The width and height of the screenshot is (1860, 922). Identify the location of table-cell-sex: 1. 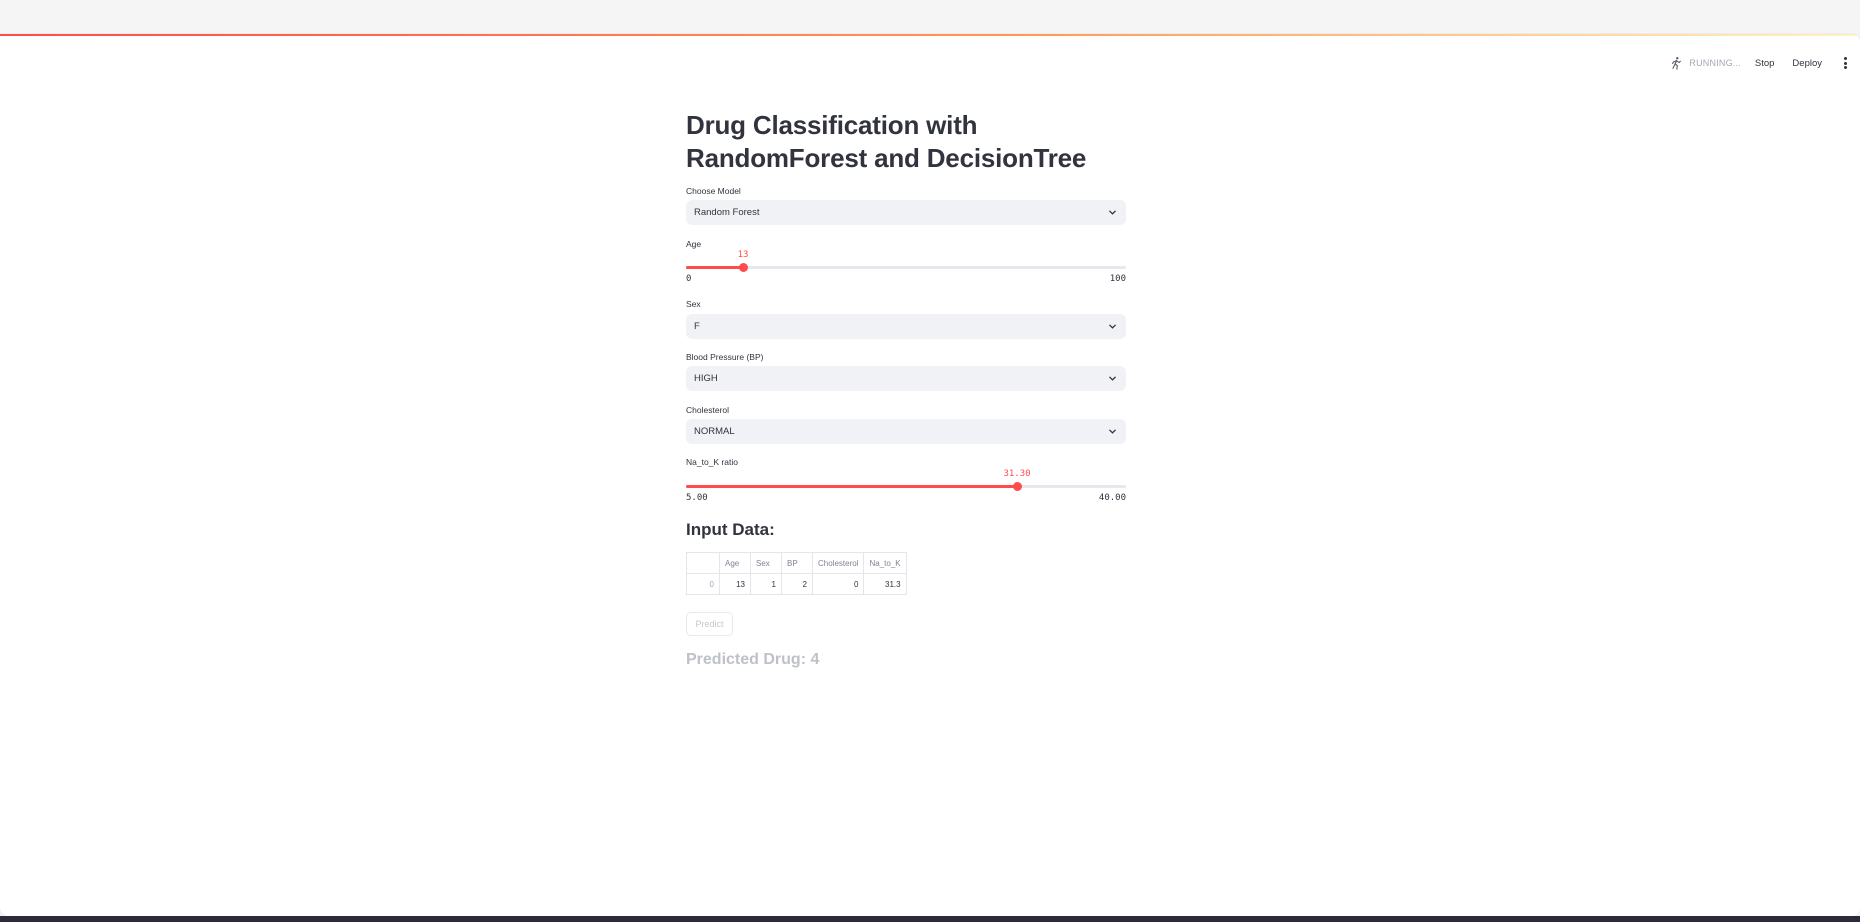
(766, 584).